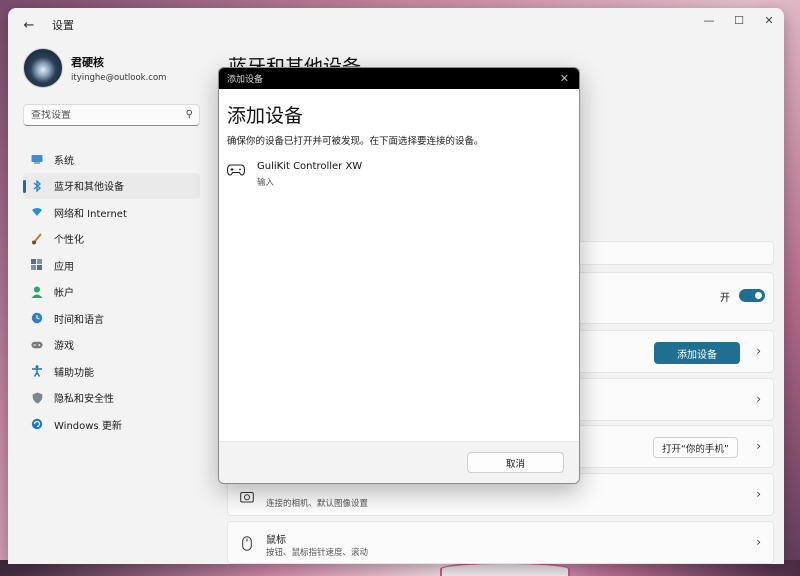 Image resolution: width=800 pixels, height=576 pixels. Describe the element at coordinates (37, 318) in the screenshot. I see `clock-globe-icon` at that location.